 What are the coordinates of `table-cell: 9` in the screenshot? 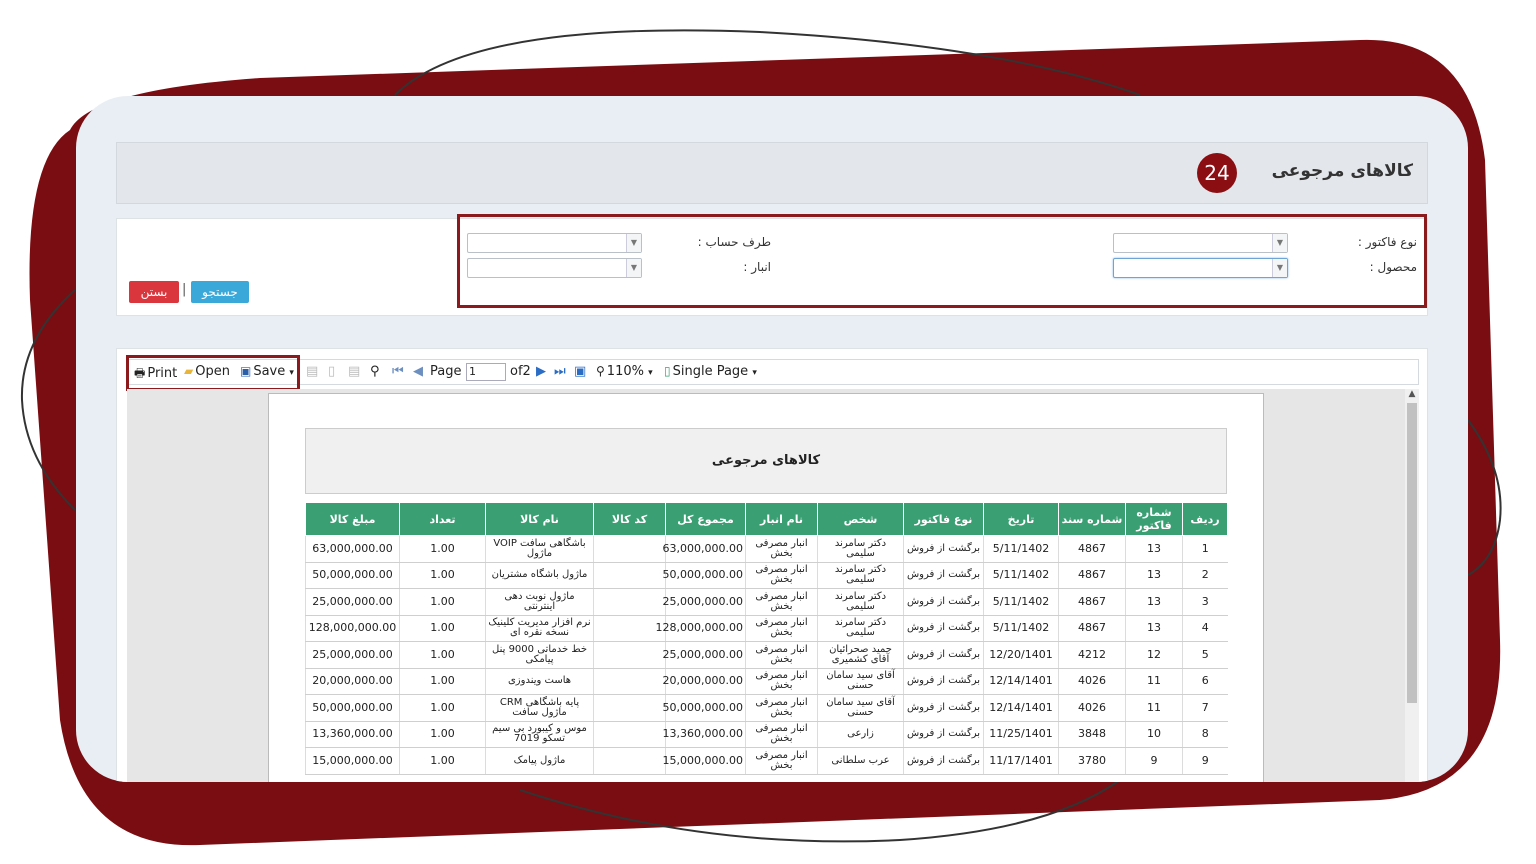 It's located at (1154, 761).